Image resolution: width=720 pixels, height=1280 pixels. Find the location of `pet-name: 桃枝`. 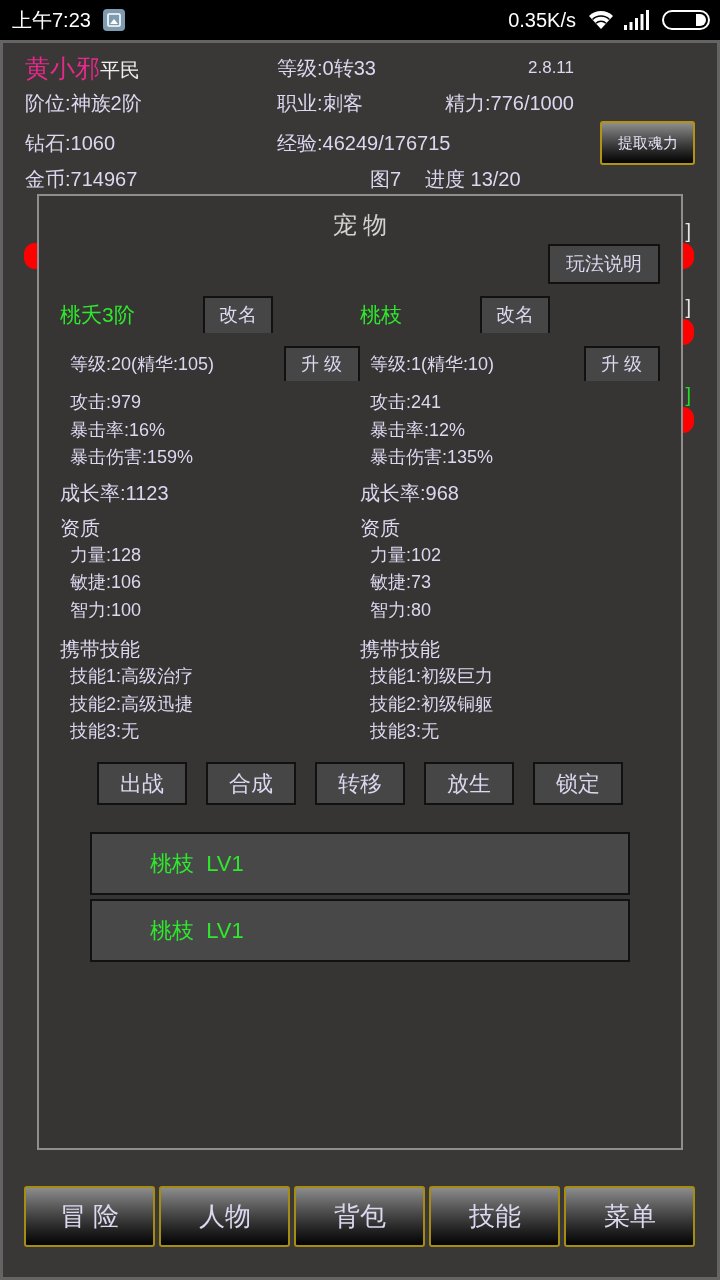

pet-name: 桃枝 is located at coordinates (381, 314).